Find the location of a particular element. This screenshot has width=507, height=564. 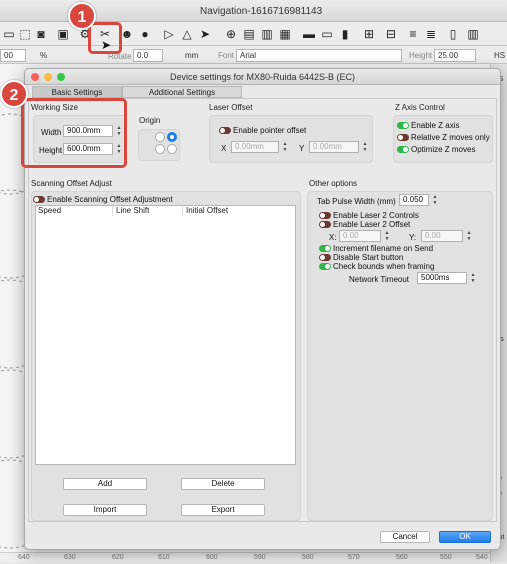

rotate-input: 0.0 is located at coordinates (148, 55).